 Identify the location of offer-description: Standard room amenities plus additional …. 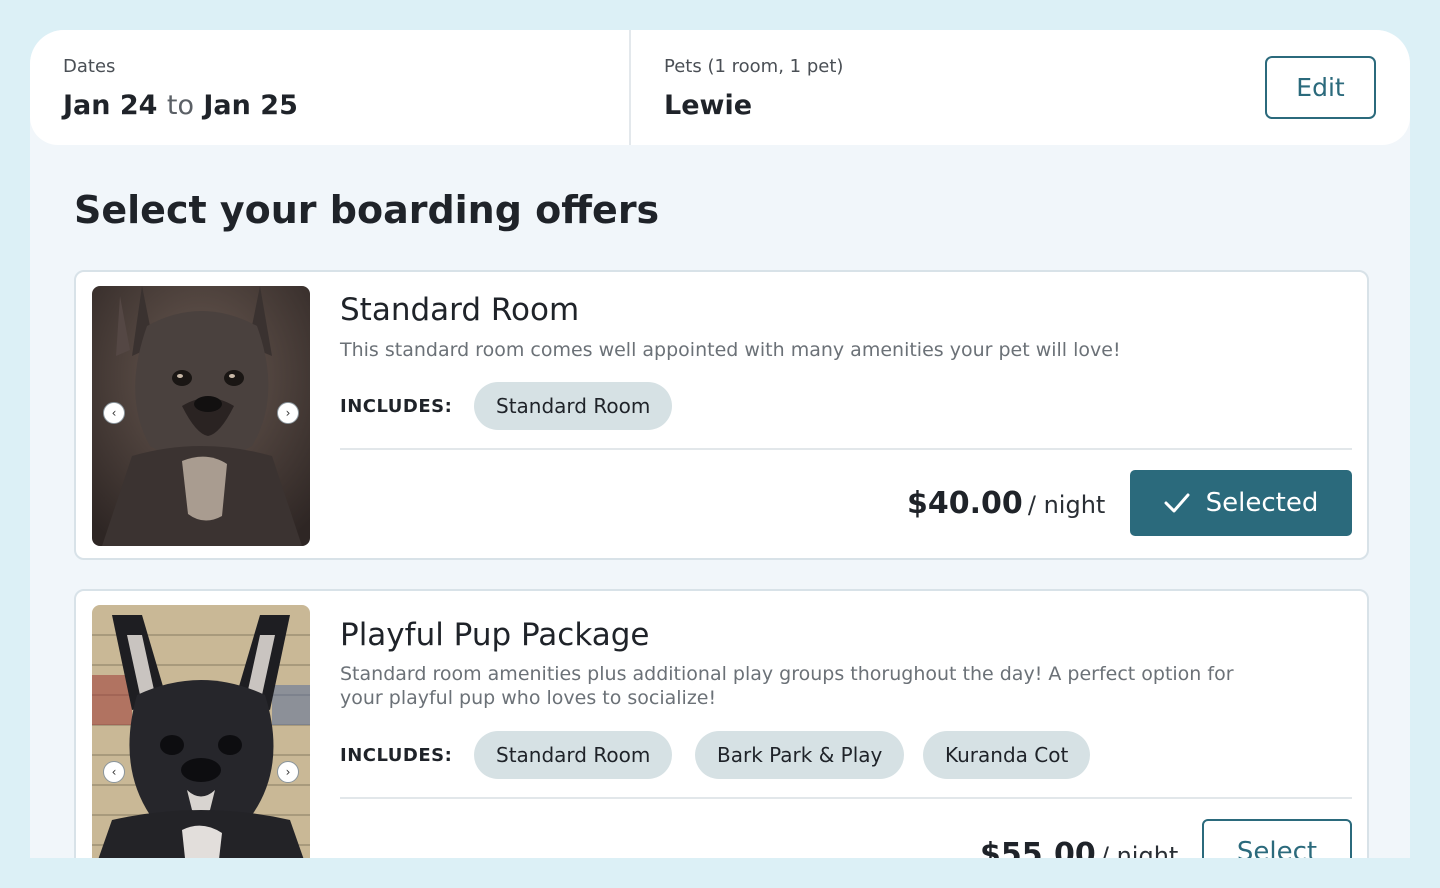
(787, 686).